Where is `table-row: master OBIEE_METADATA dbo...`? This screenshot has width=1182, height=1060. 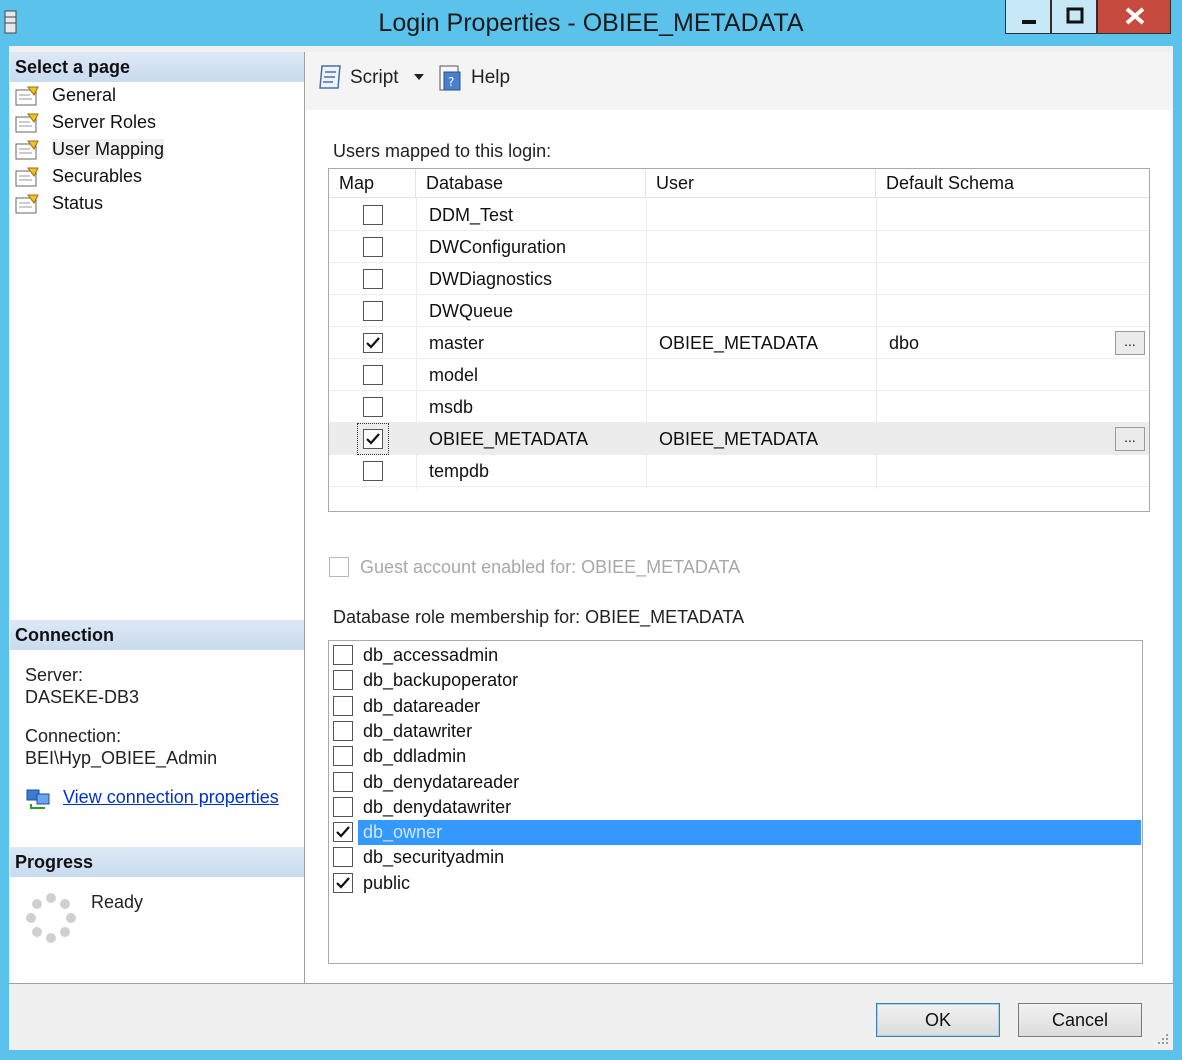
table-row: master OBIEE_METADATA dbo... is located at coordinates (739, 343).